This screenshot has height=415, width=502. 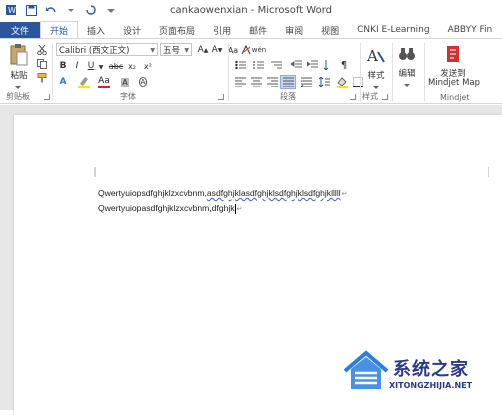 What do you see at coordinates (256, 82) in the screenshot?
I see `align-center-icon` at bounding box center [256, 82].